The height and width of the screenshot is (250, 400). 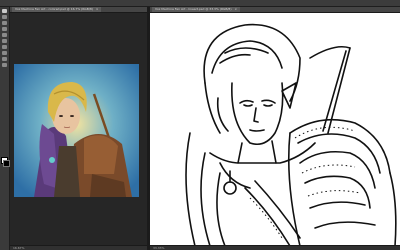 I want to click on zoom-readout: 16.67%, so click(x=19, y=248).